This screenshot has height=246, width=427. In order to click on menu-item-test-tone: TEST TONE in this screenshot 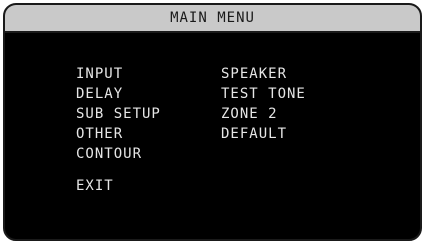, I will do `click(263, 94)`.